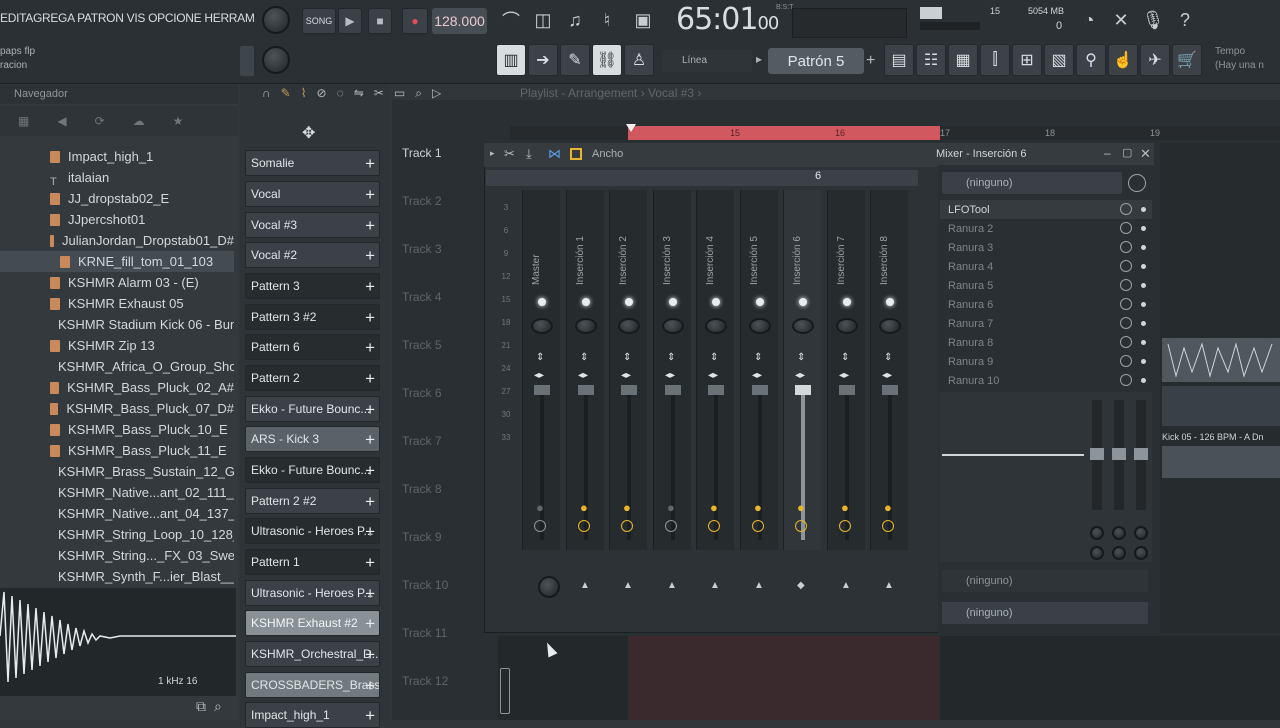  Describe the element at coordinates (1032, 183) in the screenshot. I see `input-selector: (ninguno)` at that location.